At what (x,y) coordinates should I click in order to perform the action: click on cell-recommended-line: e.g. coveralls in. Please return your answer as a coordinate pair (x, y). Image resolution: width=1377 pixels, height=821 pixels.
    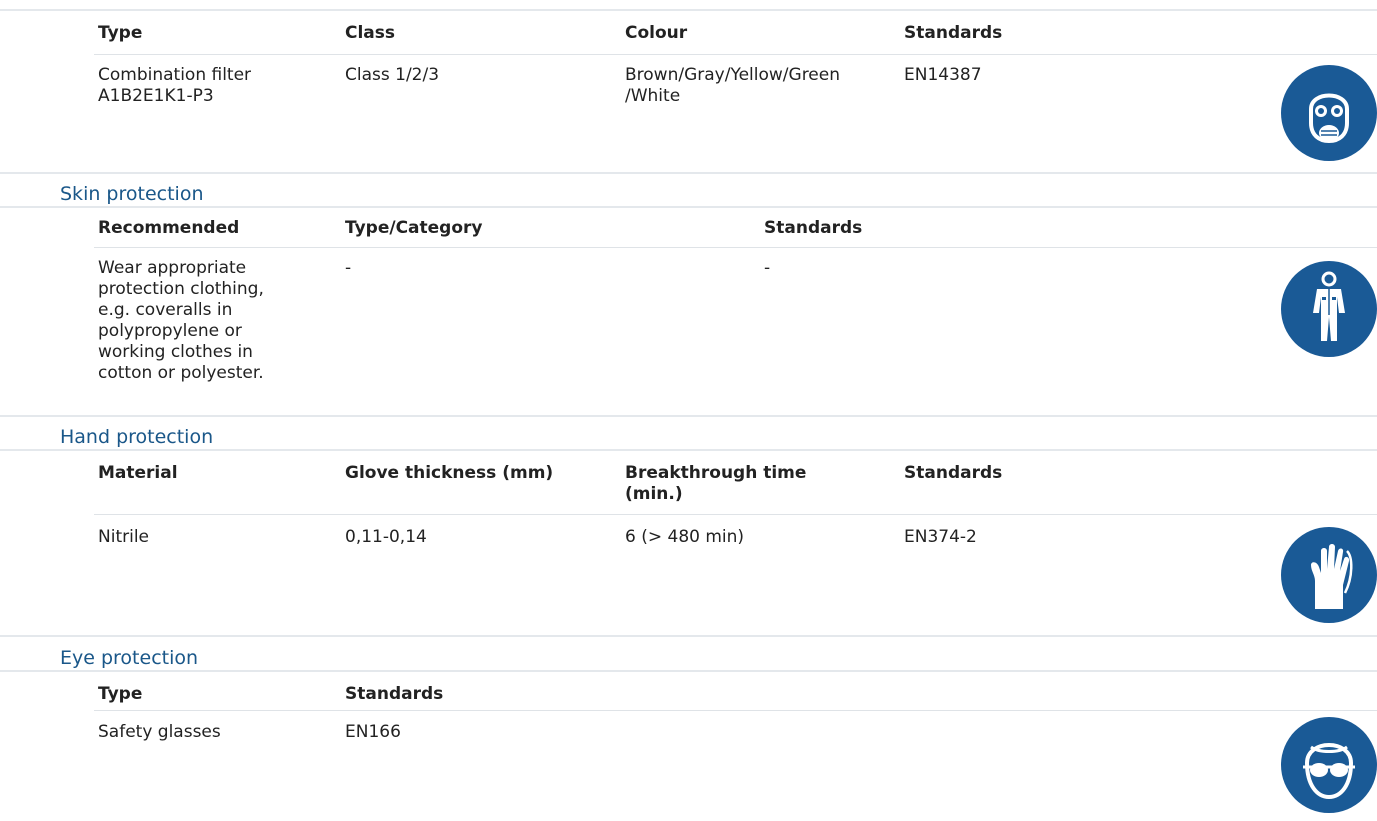
    Looking at the image, I should click on (165, 310).